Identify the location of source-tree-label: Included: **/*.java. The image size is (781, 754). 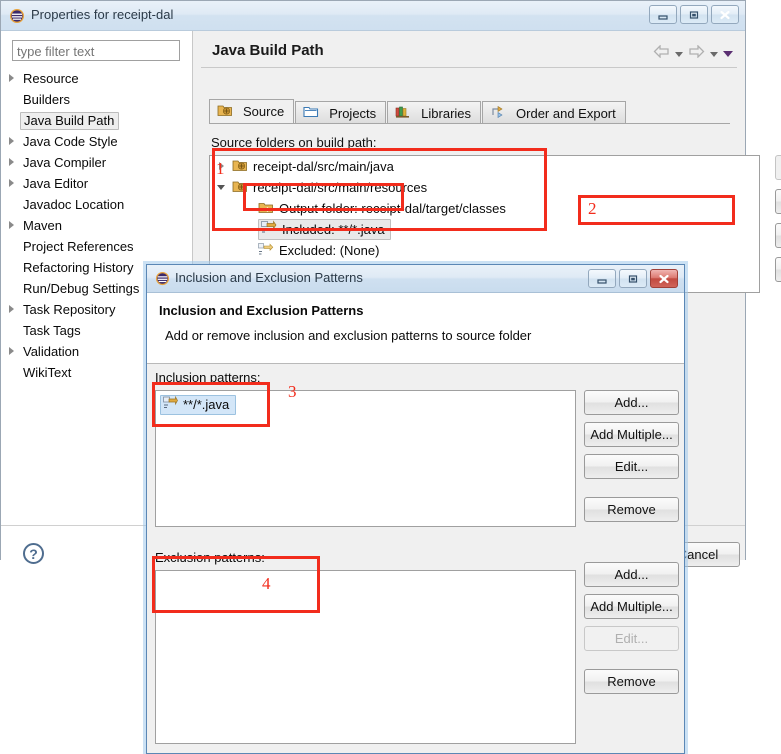
(333, 229).